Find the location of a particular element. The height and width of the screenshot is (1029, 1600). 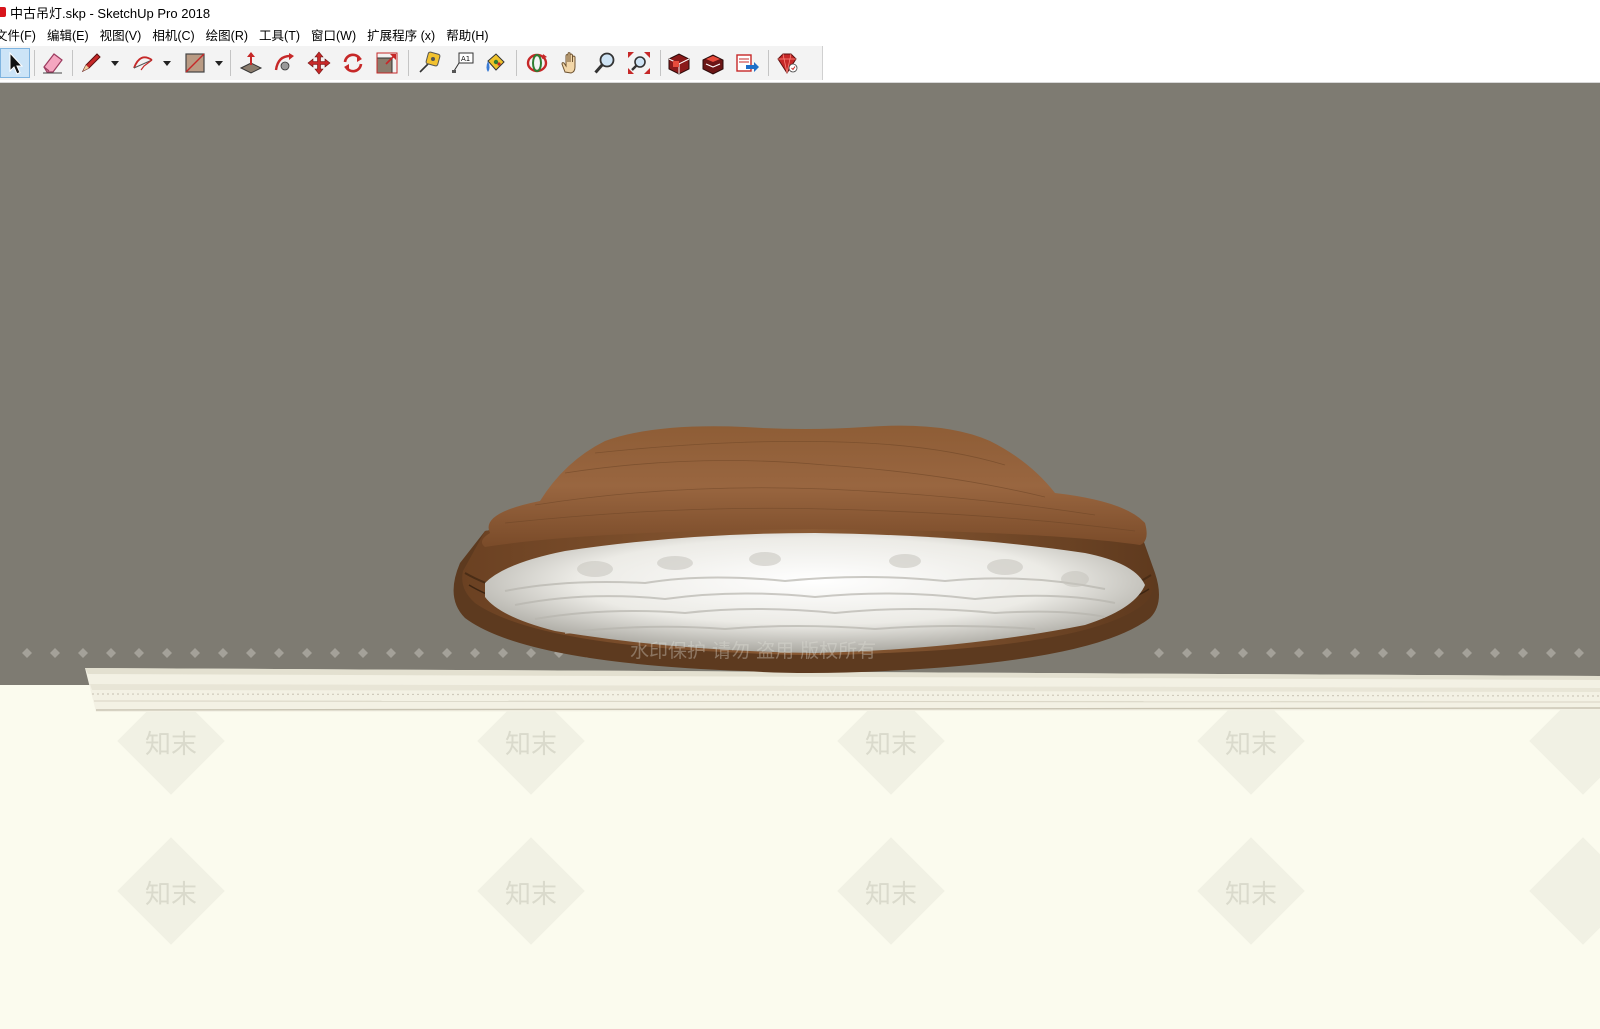

tape-measure-tool-button is located at coordinates (429, 63).